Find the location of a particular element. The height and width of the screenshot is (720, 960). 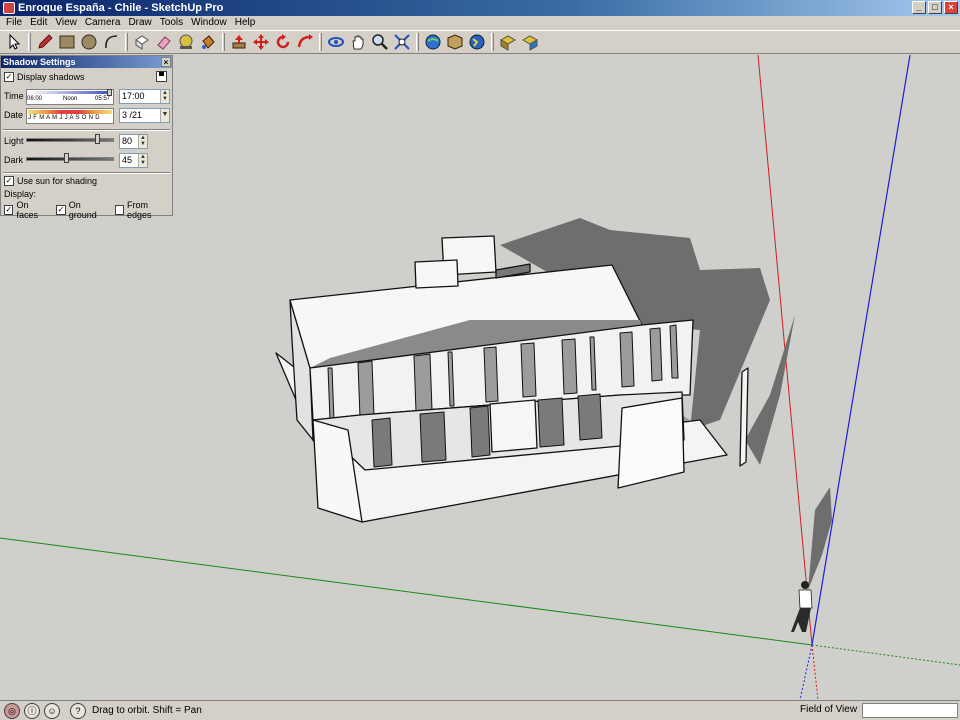

light-slider-thumb is located at coordinates (97, 139).